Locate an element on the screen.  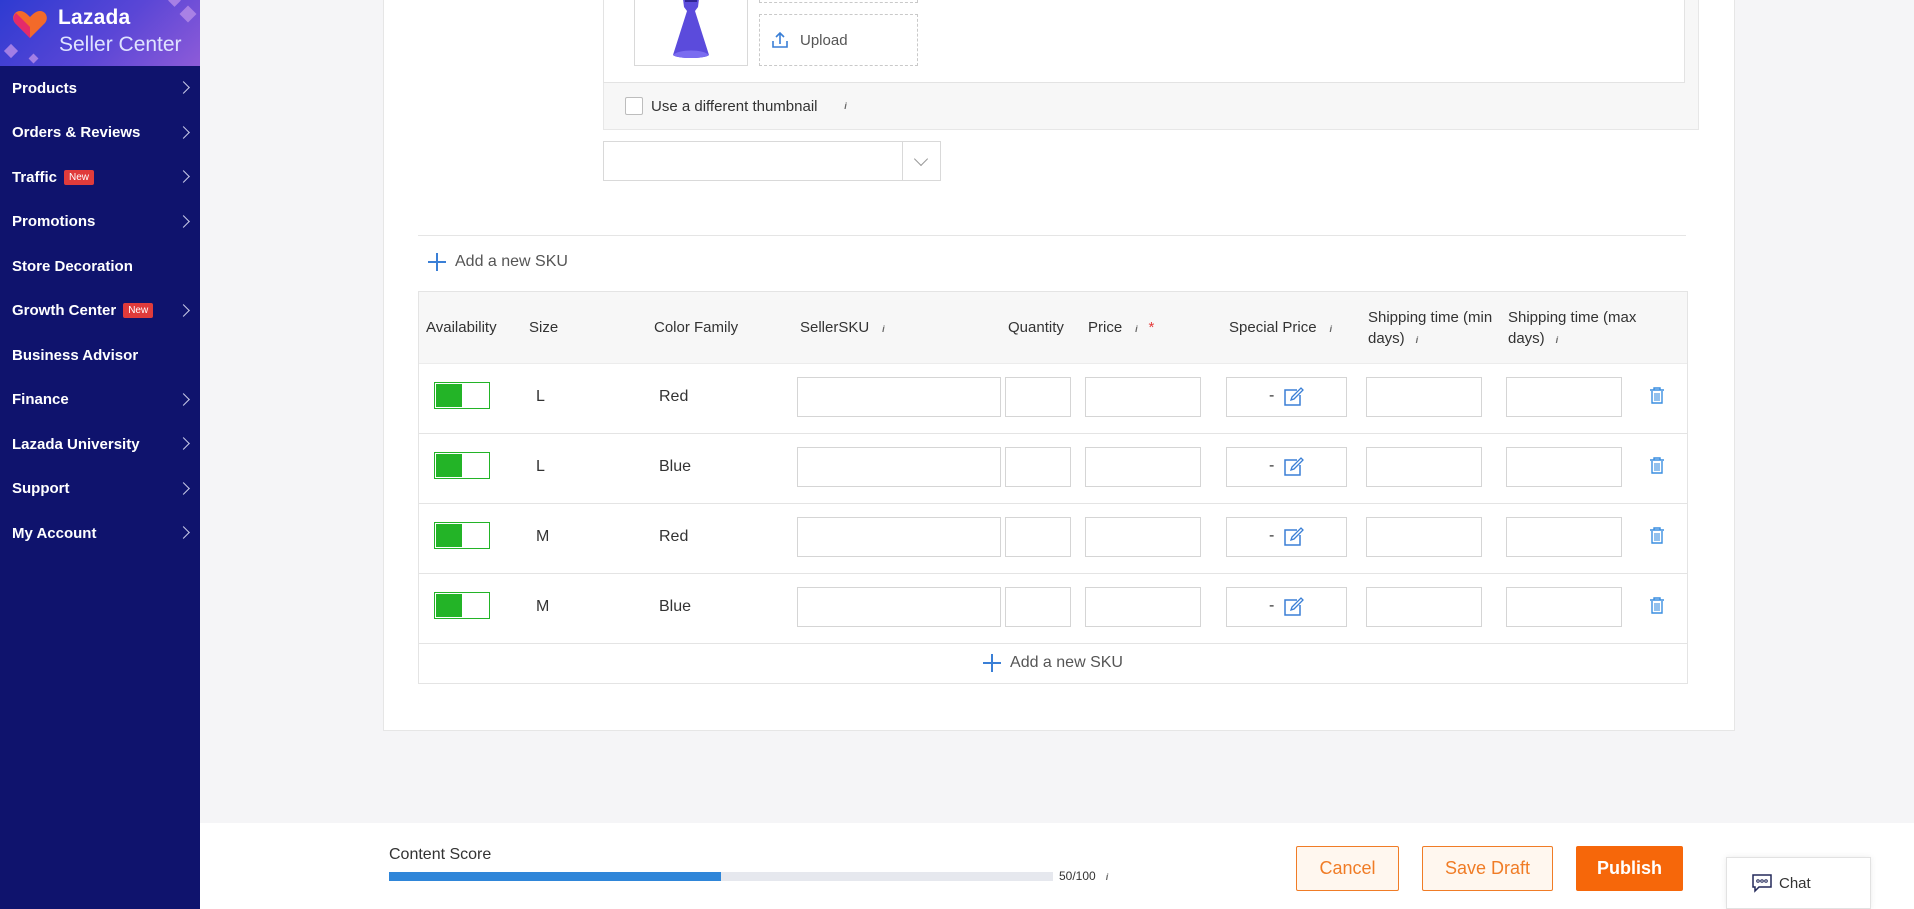
sidebar-item-business-advisor: Business Advisor is located at coordinates (100, 355).